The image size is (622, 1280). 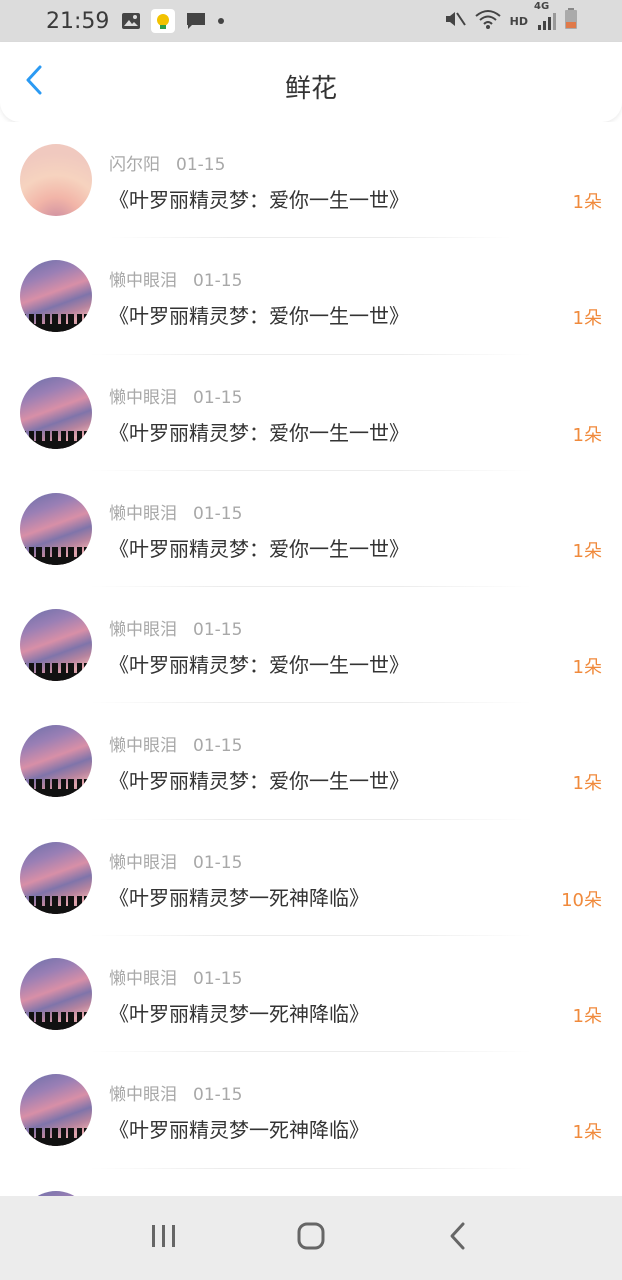 I want to click on item-meta: 闪尔阳 01-15, so click(x=167, y=162).